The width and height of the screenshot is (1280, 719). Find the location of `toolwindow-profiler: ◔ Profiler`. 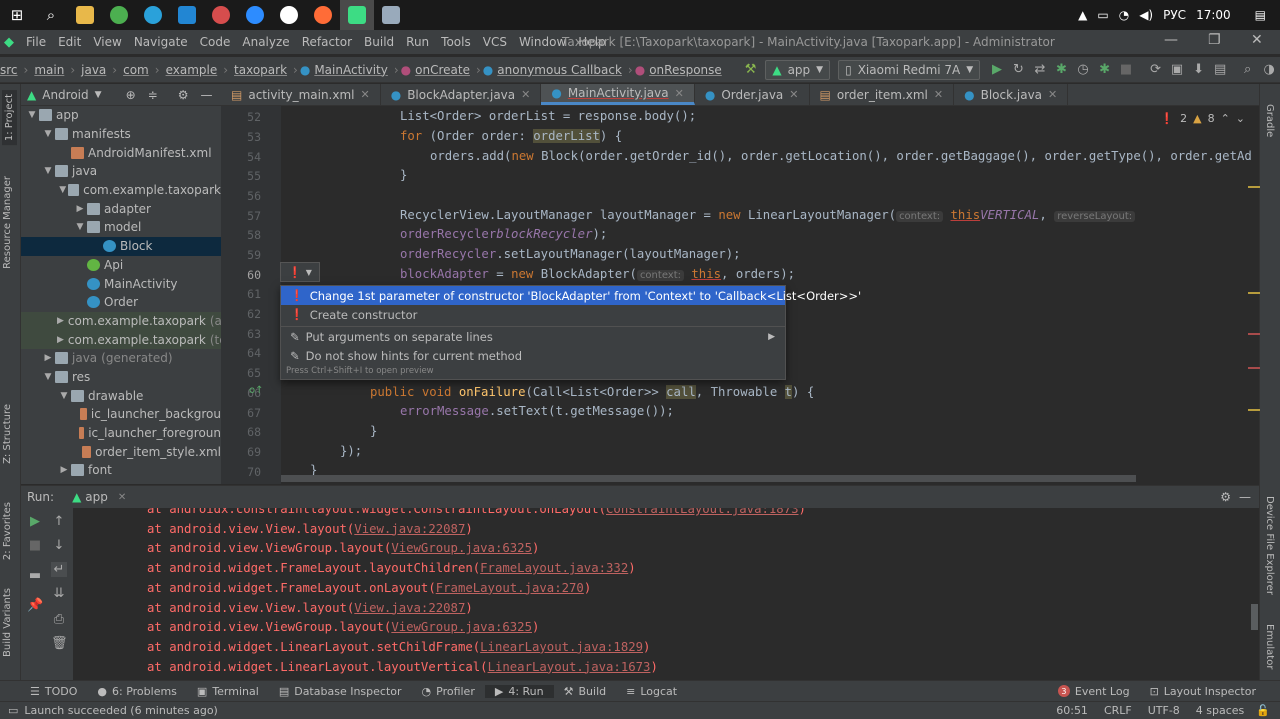

toolwindow-profiler: ◔ Profiler is located at coordinates (448, 691).